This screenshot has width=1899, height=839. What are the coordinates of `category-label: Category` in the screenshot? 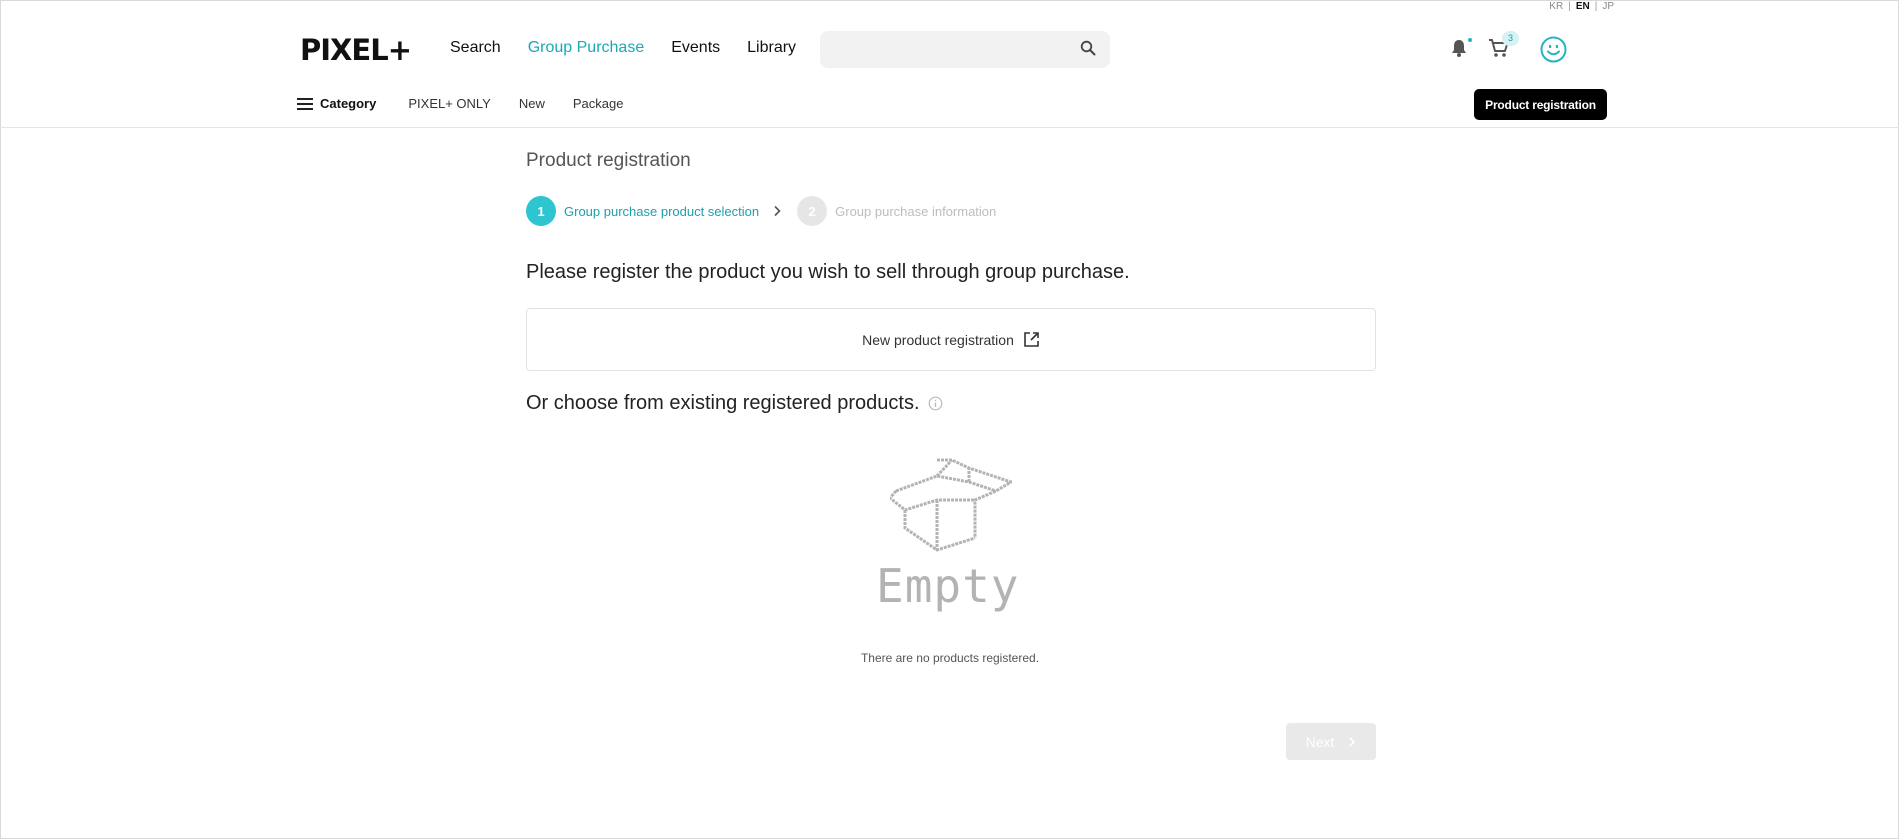 It's located at (348, 103).